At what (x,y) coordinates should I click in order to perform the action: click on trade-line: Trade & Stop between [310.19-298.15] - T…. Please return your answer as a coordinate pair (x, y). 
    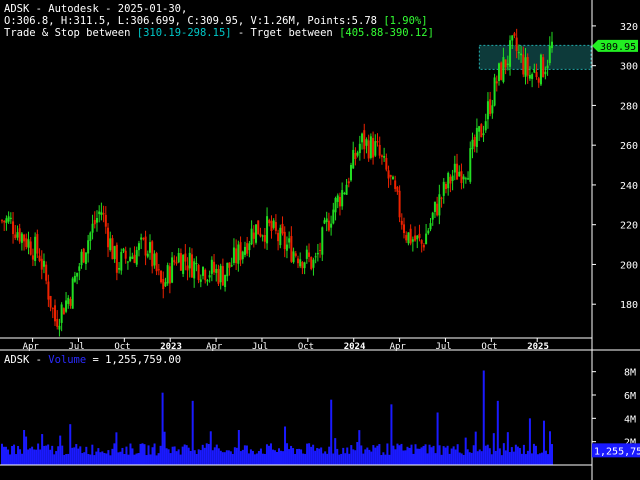
    Looking at the image, I should click on (219, 33).